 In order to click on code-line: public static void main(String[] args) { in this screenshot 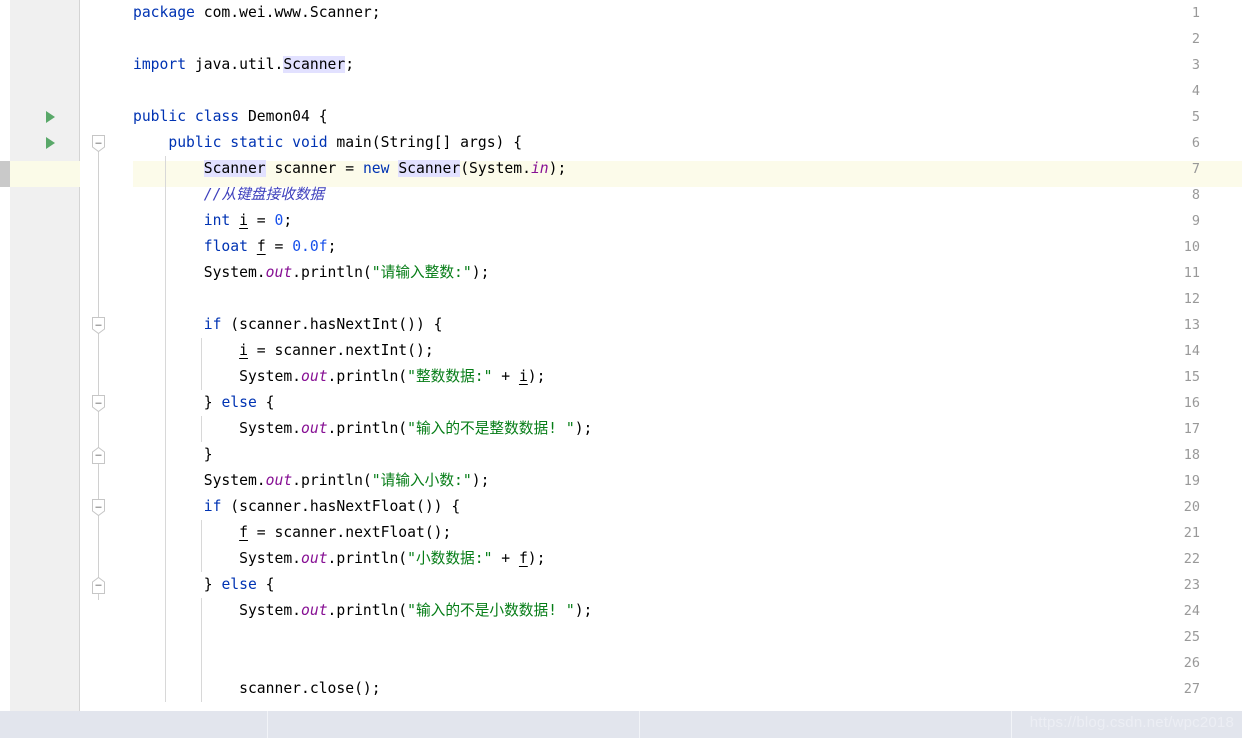, I will do `click(621, 143)`.